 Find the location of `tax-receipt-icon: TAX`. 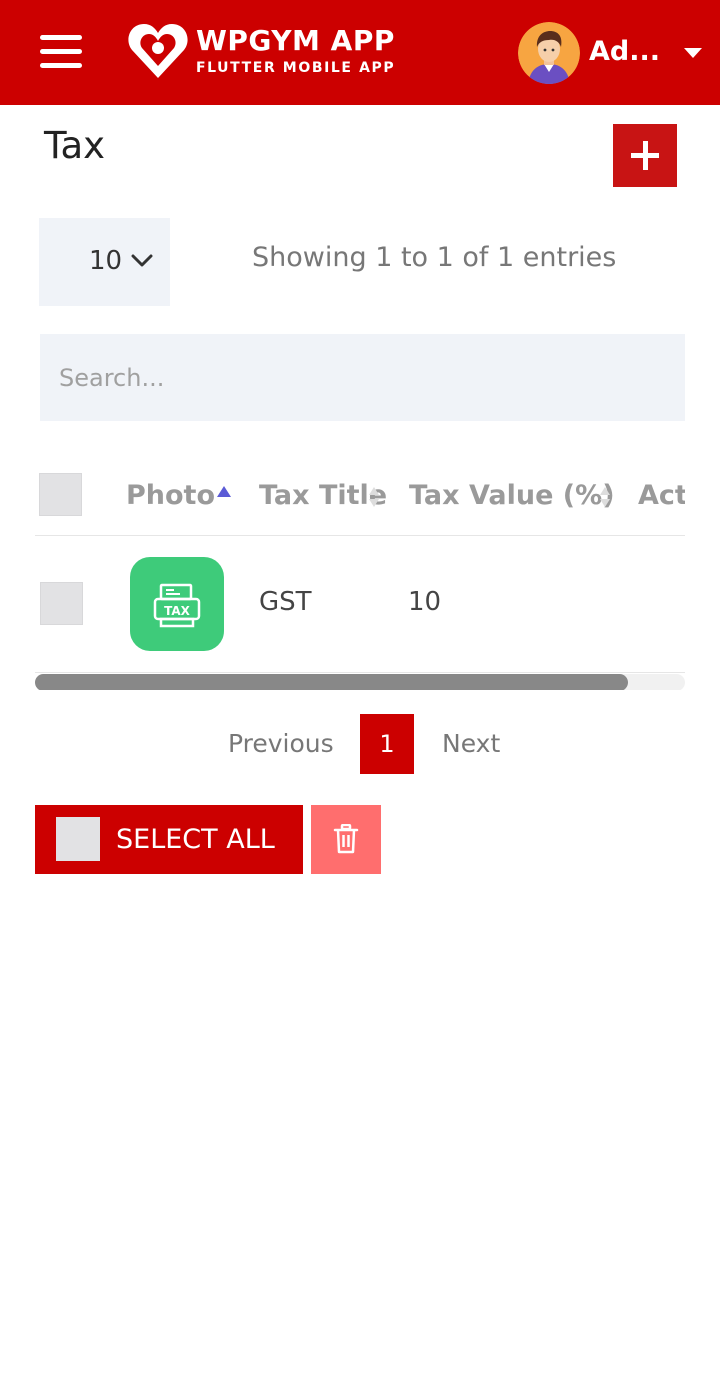

tax-receipt-icon: TAX is located at coordinates (177, 605).